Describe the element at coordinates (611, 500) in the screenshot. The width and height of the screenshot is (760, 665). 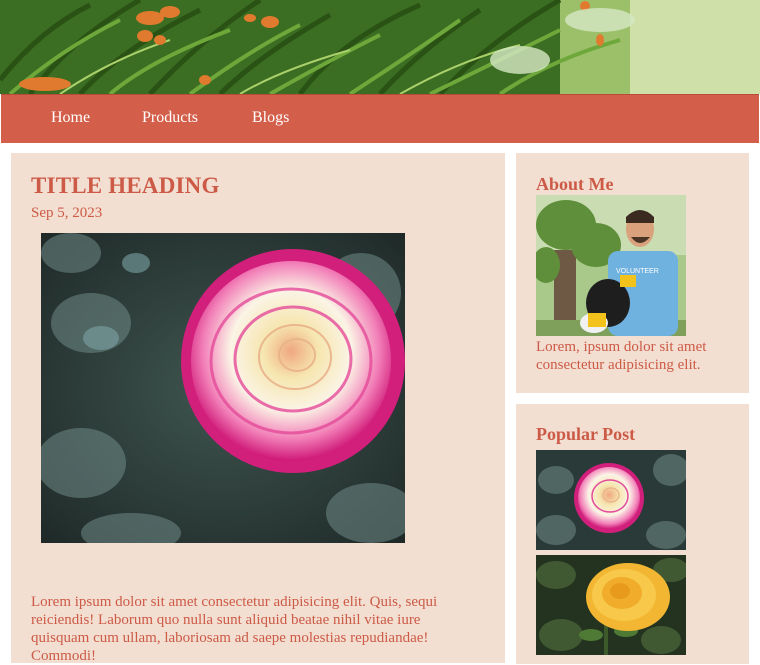
I see `popular-post-thumbnail-pink-rose` at that location.